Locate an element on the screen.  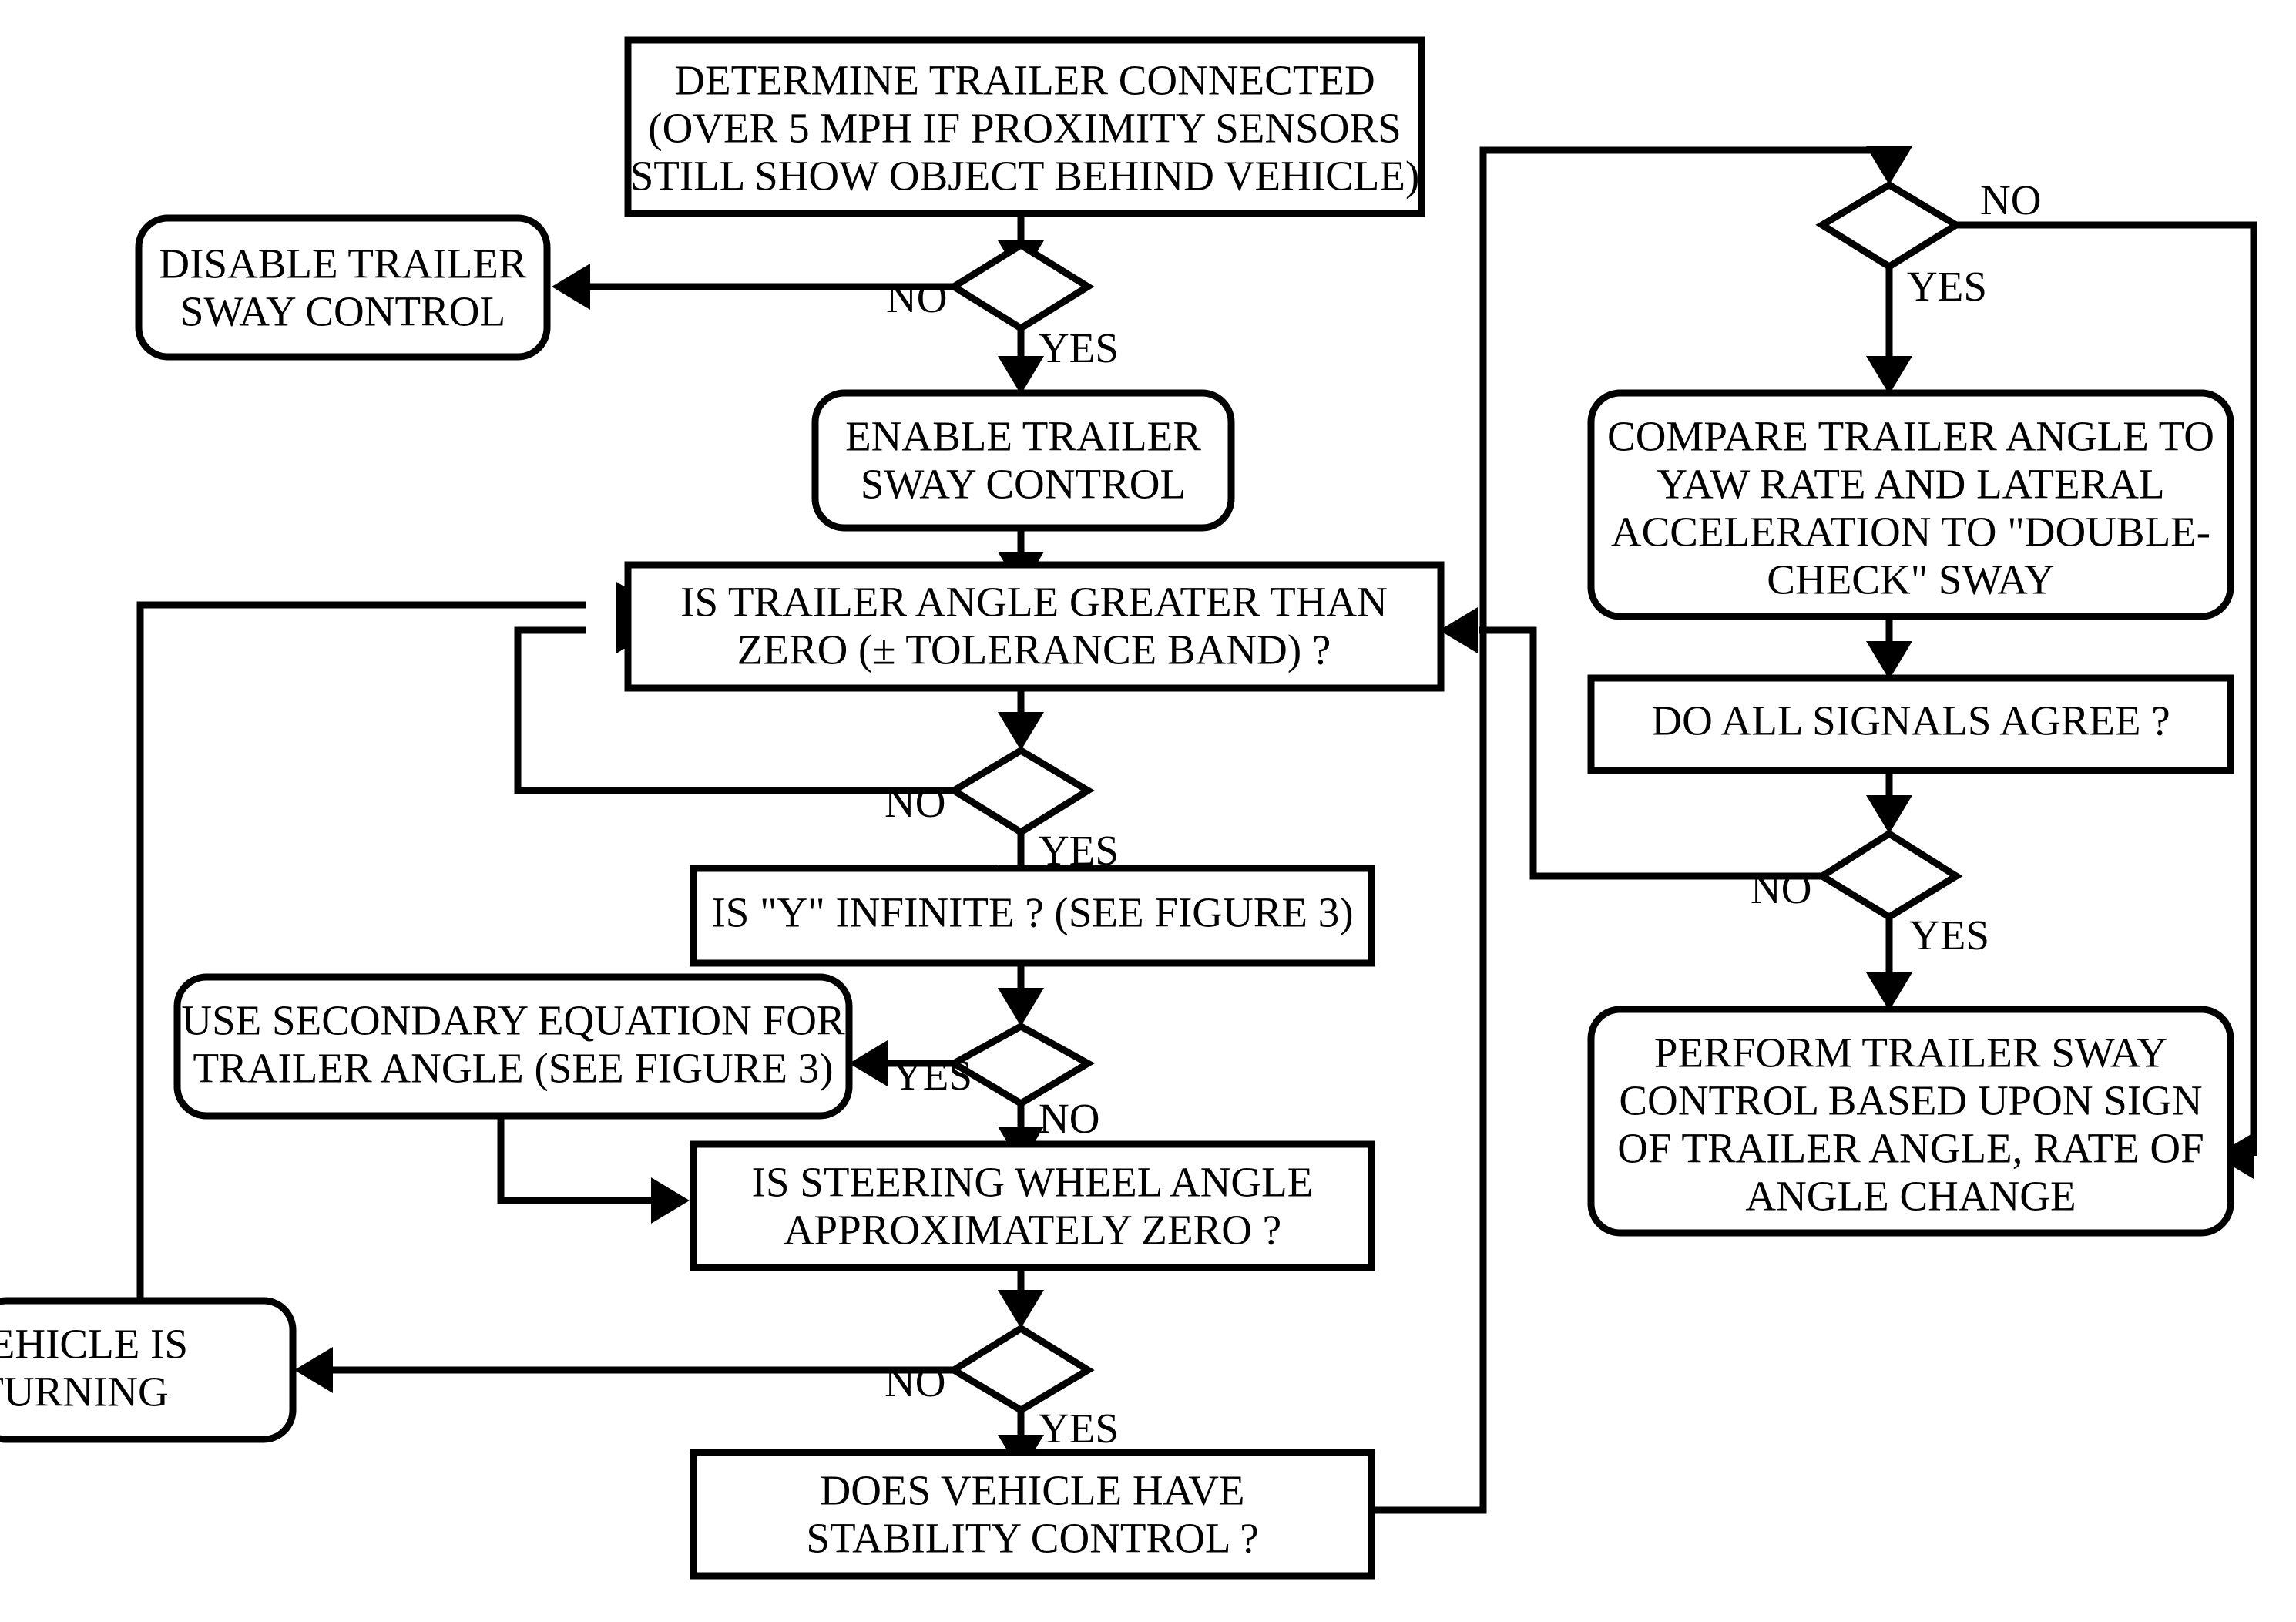
decision-trailer-angle is located at coordinates (1021, 792).